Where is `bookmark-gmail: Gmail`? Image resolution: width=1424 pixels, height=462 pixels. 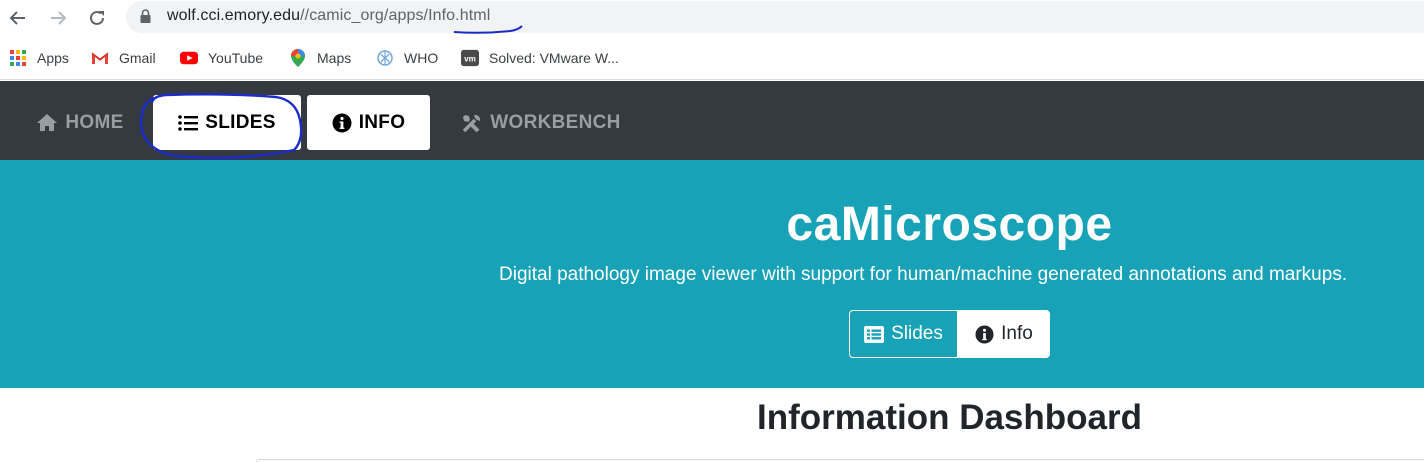
bookmark-gmail: Gmail is located at coordinates (123, 58).